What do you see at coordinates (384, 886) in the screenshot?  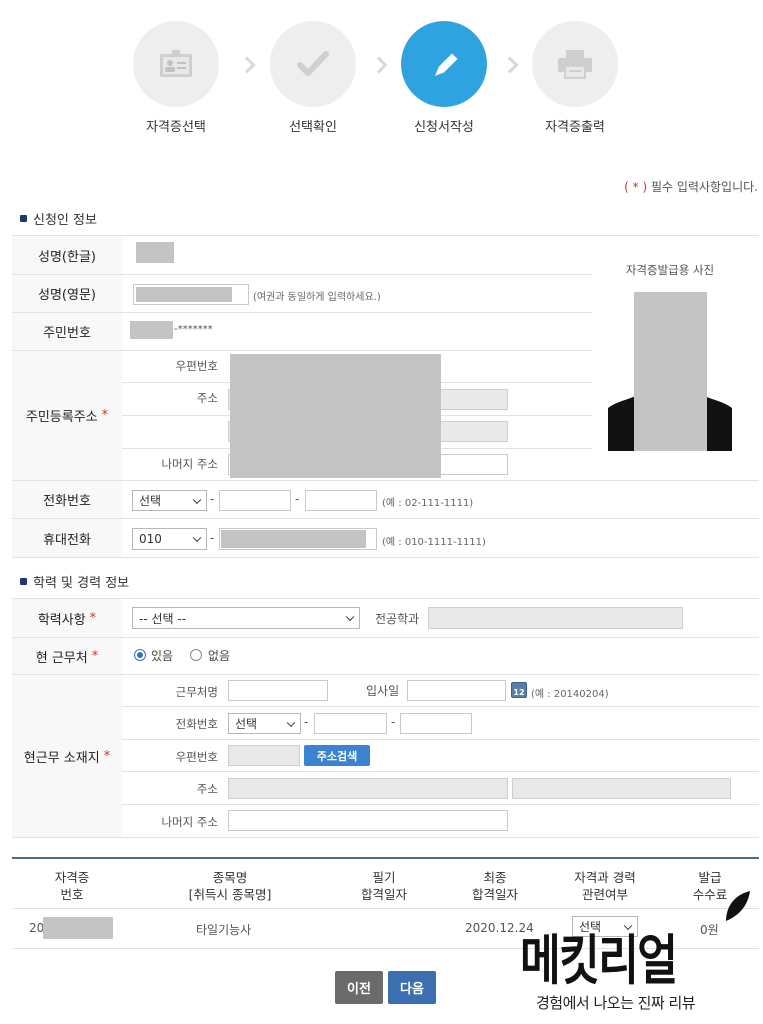 I see `header-written-pass-date: 필기 합격일자` at bounding box center [384, 886].